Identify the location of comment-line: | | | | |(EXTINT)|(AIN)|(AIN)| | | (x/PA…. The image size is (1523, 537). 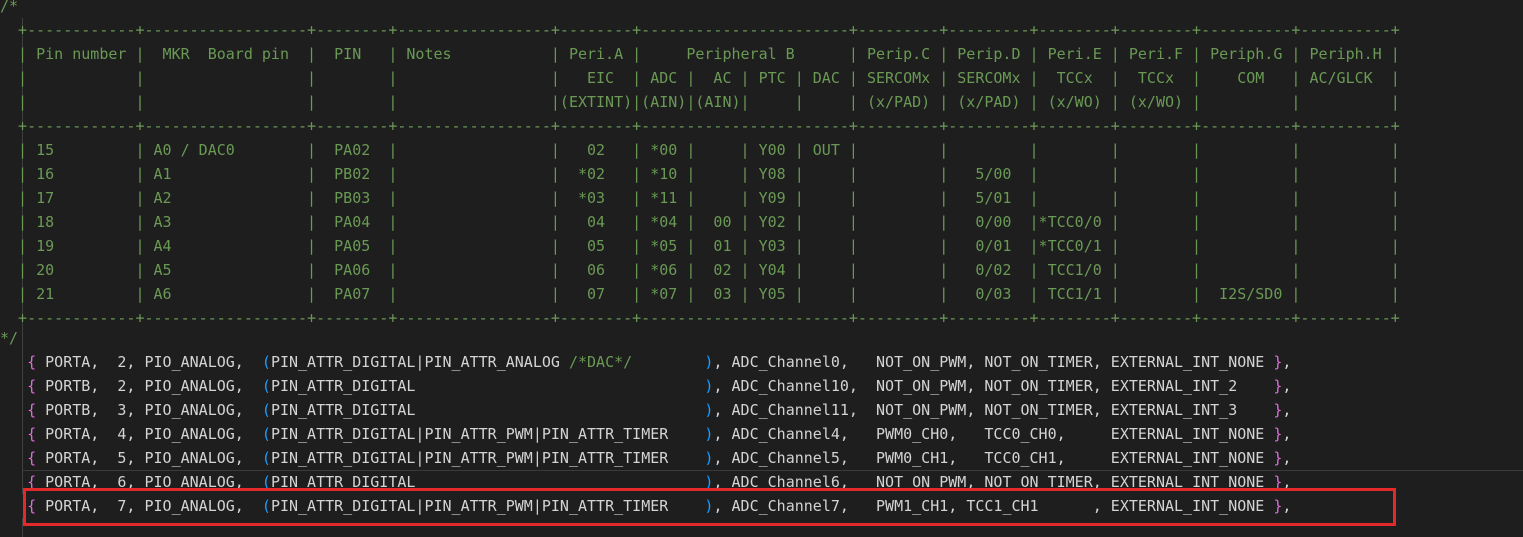
(761, 102).